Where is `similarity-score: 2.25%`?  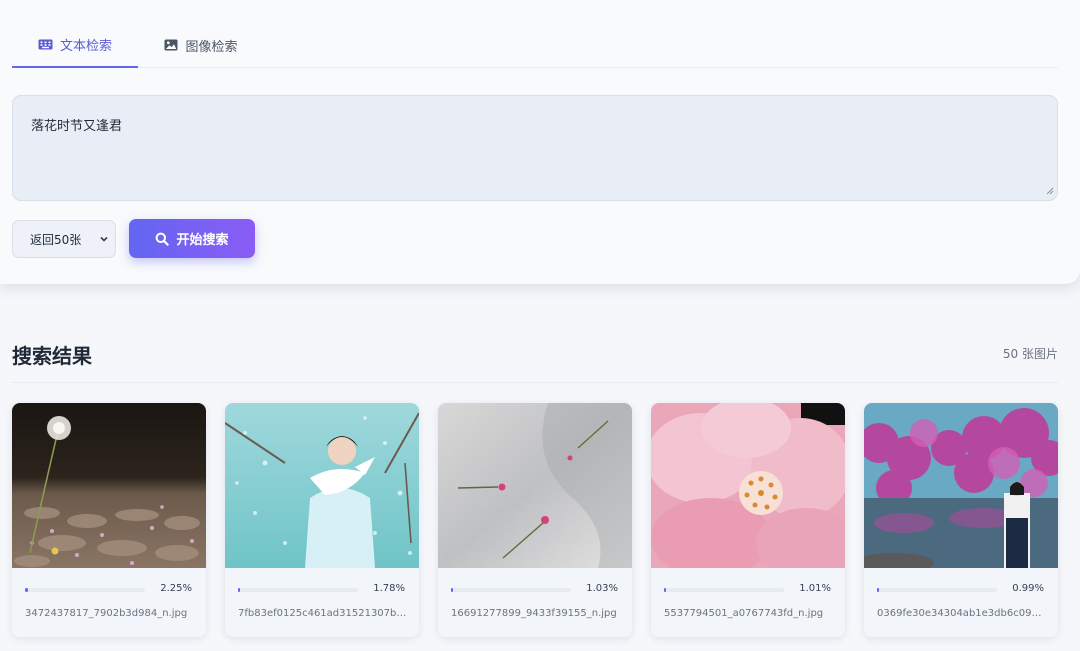
similarity-score: 2.25% is located at coordinates (176, 588).